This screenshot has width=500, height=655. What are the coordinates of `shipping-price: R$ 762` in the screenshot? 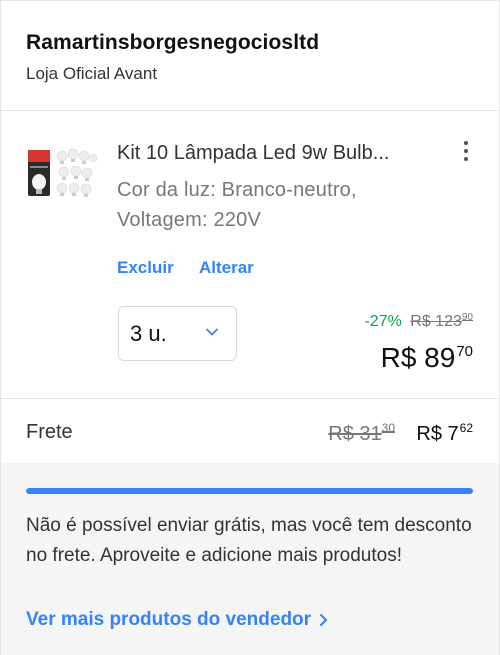 It's located at (444, 433).